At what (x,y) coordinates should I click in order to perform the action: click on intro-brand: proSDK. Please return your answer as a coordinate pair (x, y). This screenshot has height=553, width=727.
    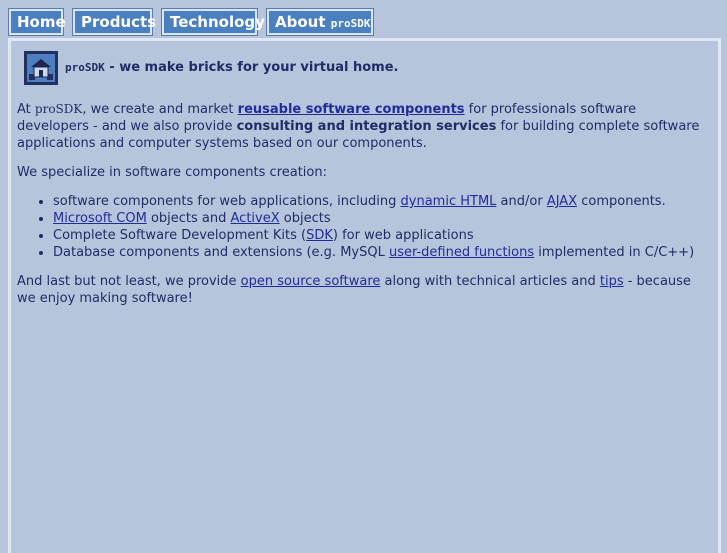
    Looking at the image, I should click on (58, 109).